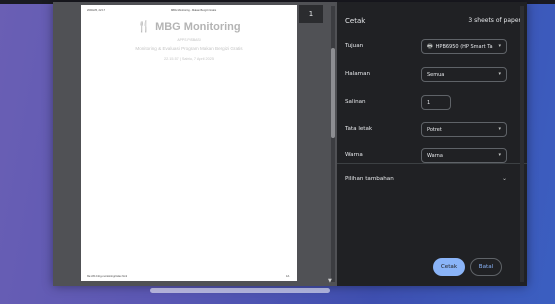 The width and height of the screenshot is (555, 304). I want to click on color-select: Warna ▾, so click(464, 155).